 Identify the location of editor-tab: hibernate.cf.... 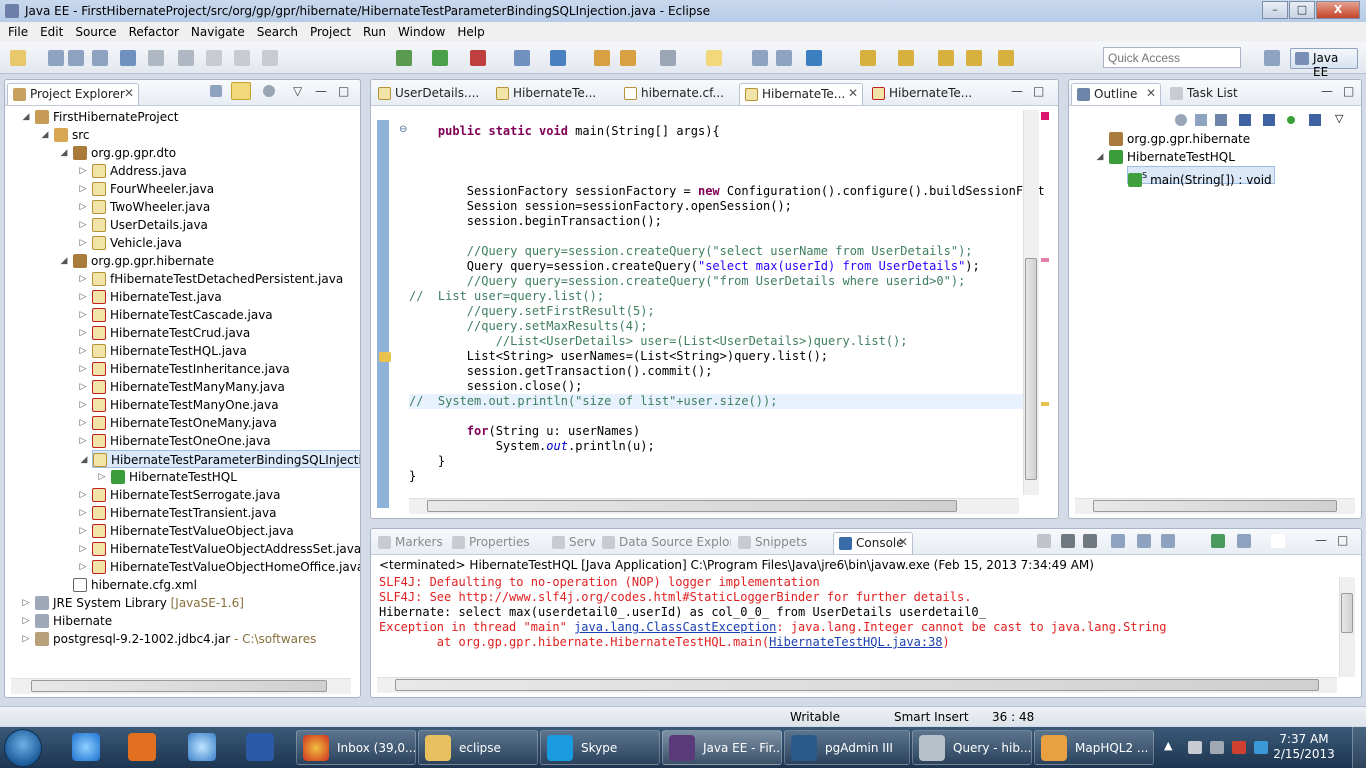
(677, 94).